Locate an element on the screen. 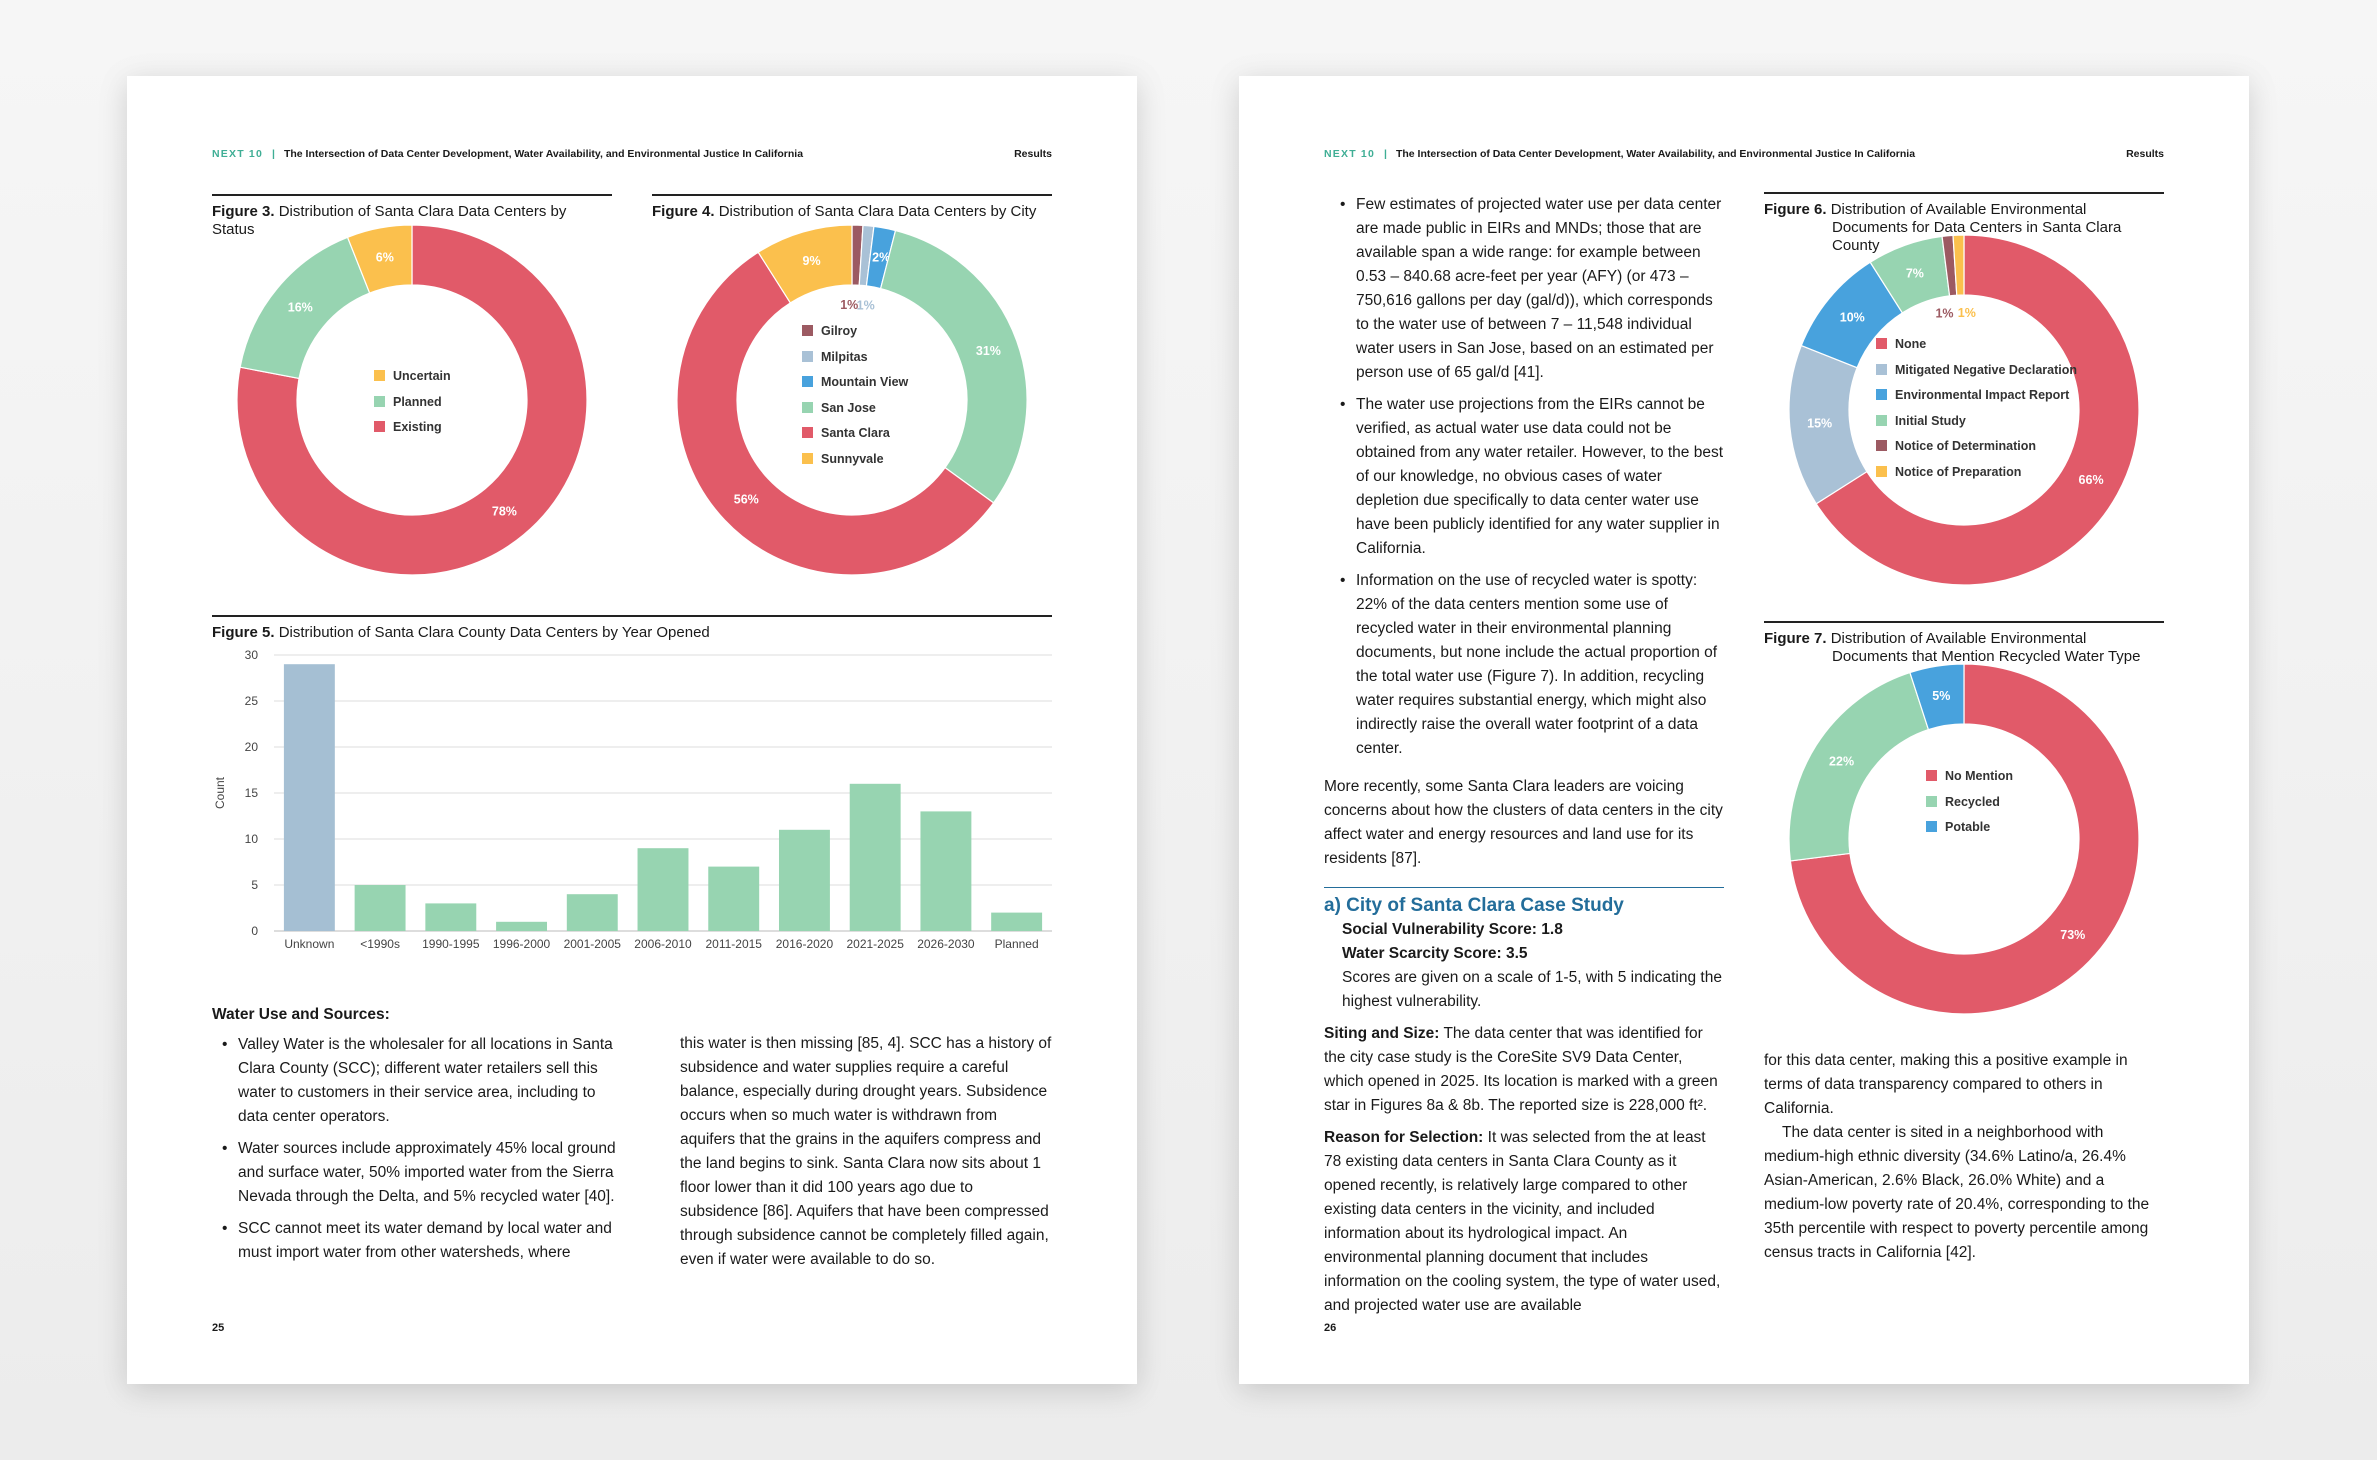  legend-label: Recycled is located at coordinates (1972, 801).